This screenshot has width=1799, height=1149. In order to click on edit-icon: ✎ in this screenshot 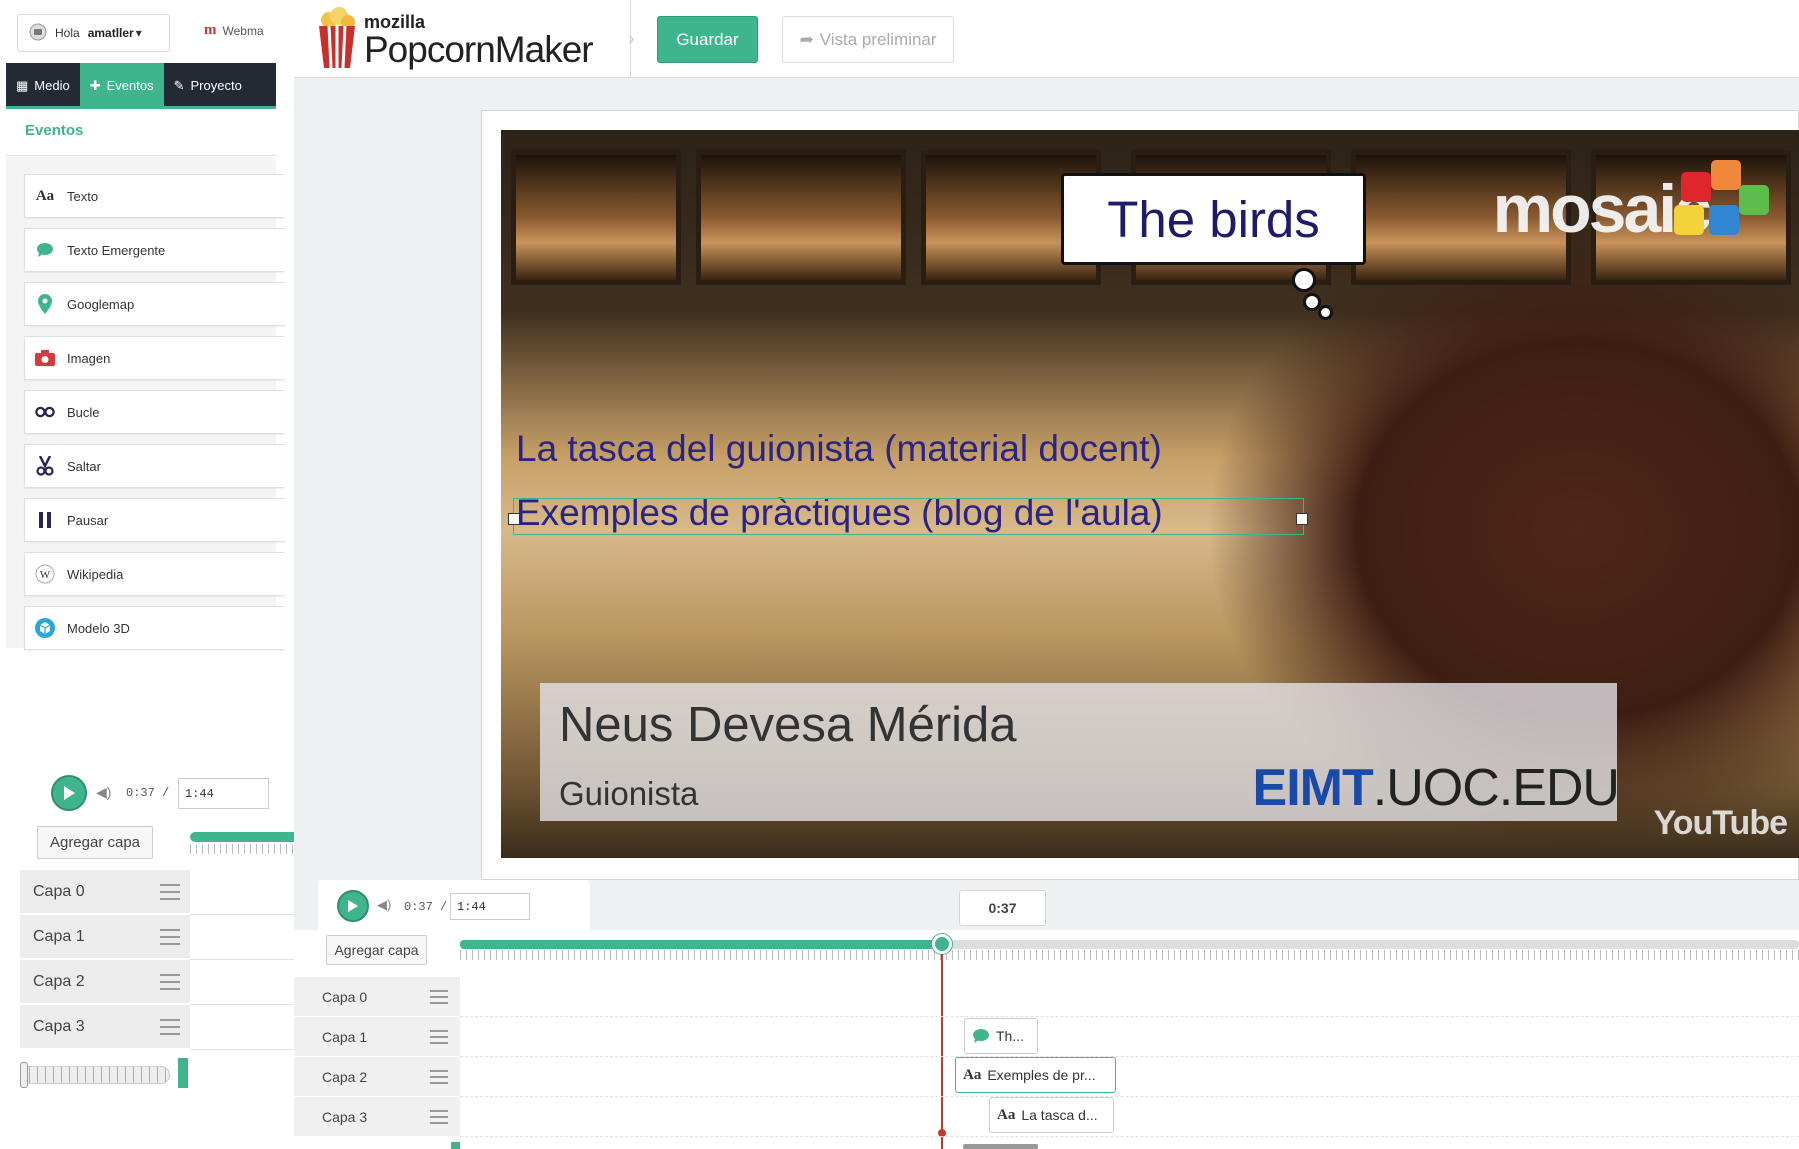, I will do `click(179, 85)`.